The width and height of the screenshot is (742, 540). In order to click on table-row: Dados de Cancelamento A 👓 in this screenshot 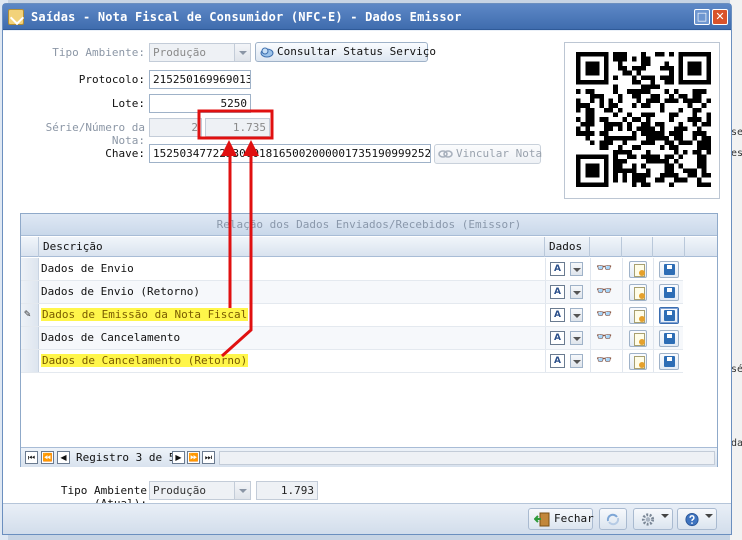, I will do `click(352, 338)`.